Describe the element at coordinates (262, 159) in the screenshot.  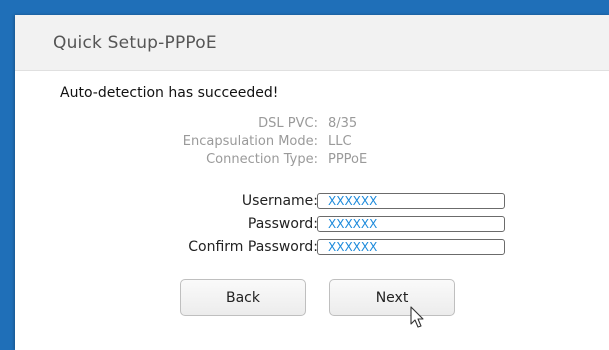
I see `connection-type-label: Connection Type:` at that location.